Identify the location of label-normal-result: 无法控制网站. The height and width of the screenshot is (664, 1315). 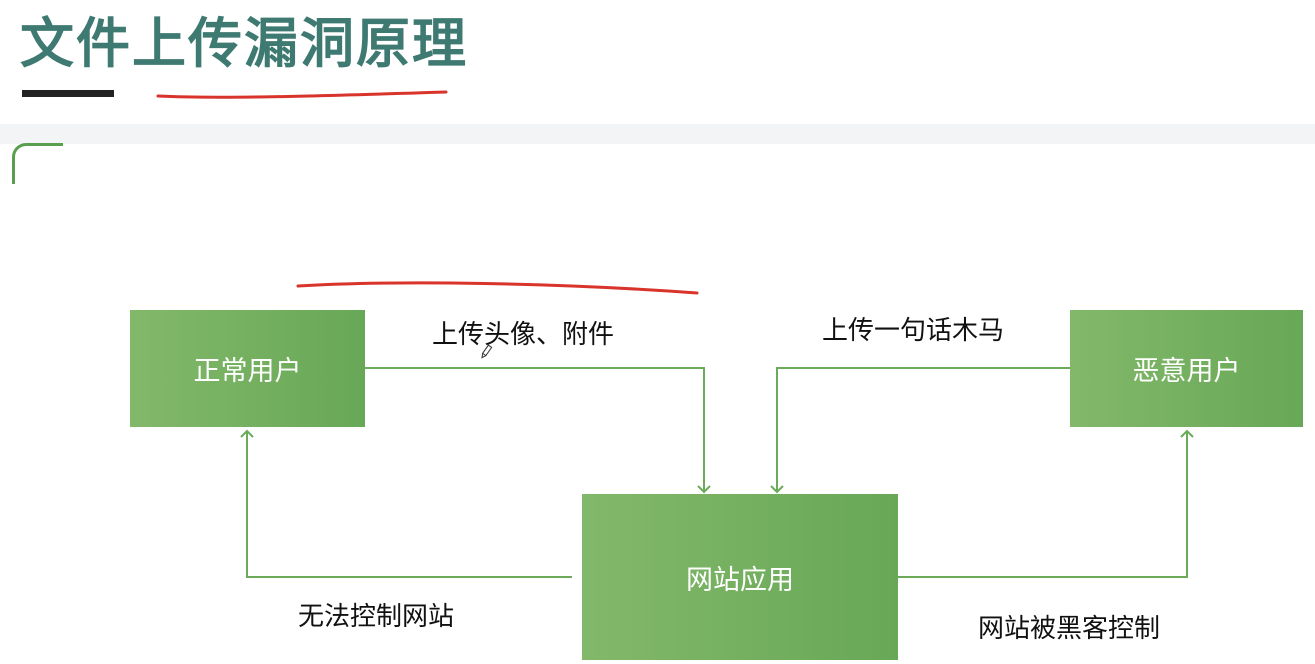
(376, 617).